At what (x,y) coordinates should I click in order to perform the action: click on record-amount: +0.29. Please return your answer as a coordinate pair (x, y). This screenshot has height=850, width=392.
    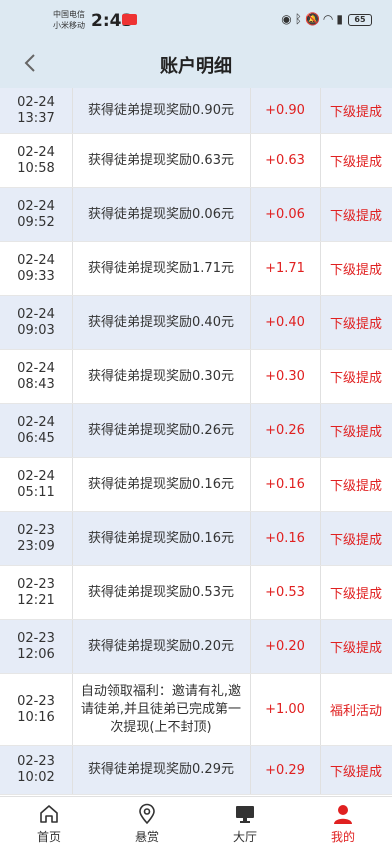
    Looking at the image, I should click on (285, 770).